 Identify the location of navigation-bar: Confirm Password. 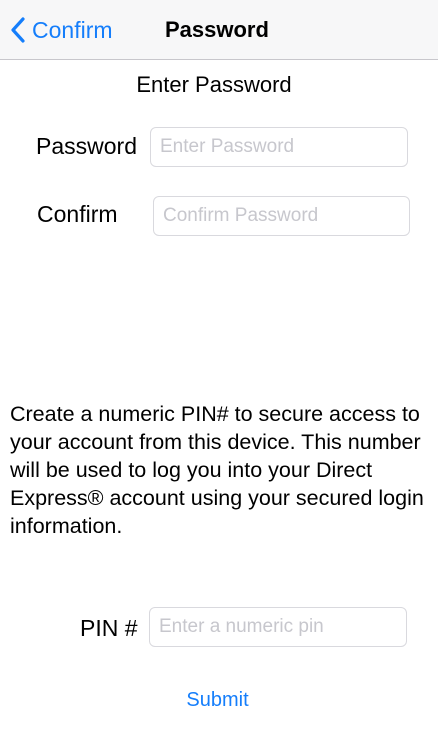
(219, 30).